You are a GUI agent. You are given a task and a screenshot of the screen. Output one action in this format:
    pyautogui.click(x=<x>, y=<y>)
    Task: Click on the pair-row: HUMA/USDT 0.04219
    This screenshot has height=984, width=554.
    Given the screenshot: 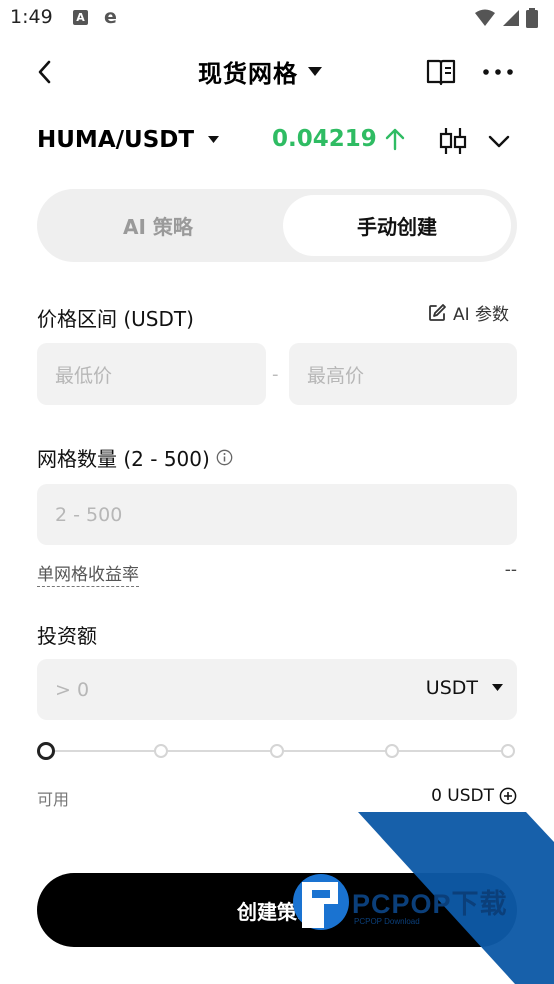 What is the action you would take?
    pyautogui.click(x=277, y=141)
    